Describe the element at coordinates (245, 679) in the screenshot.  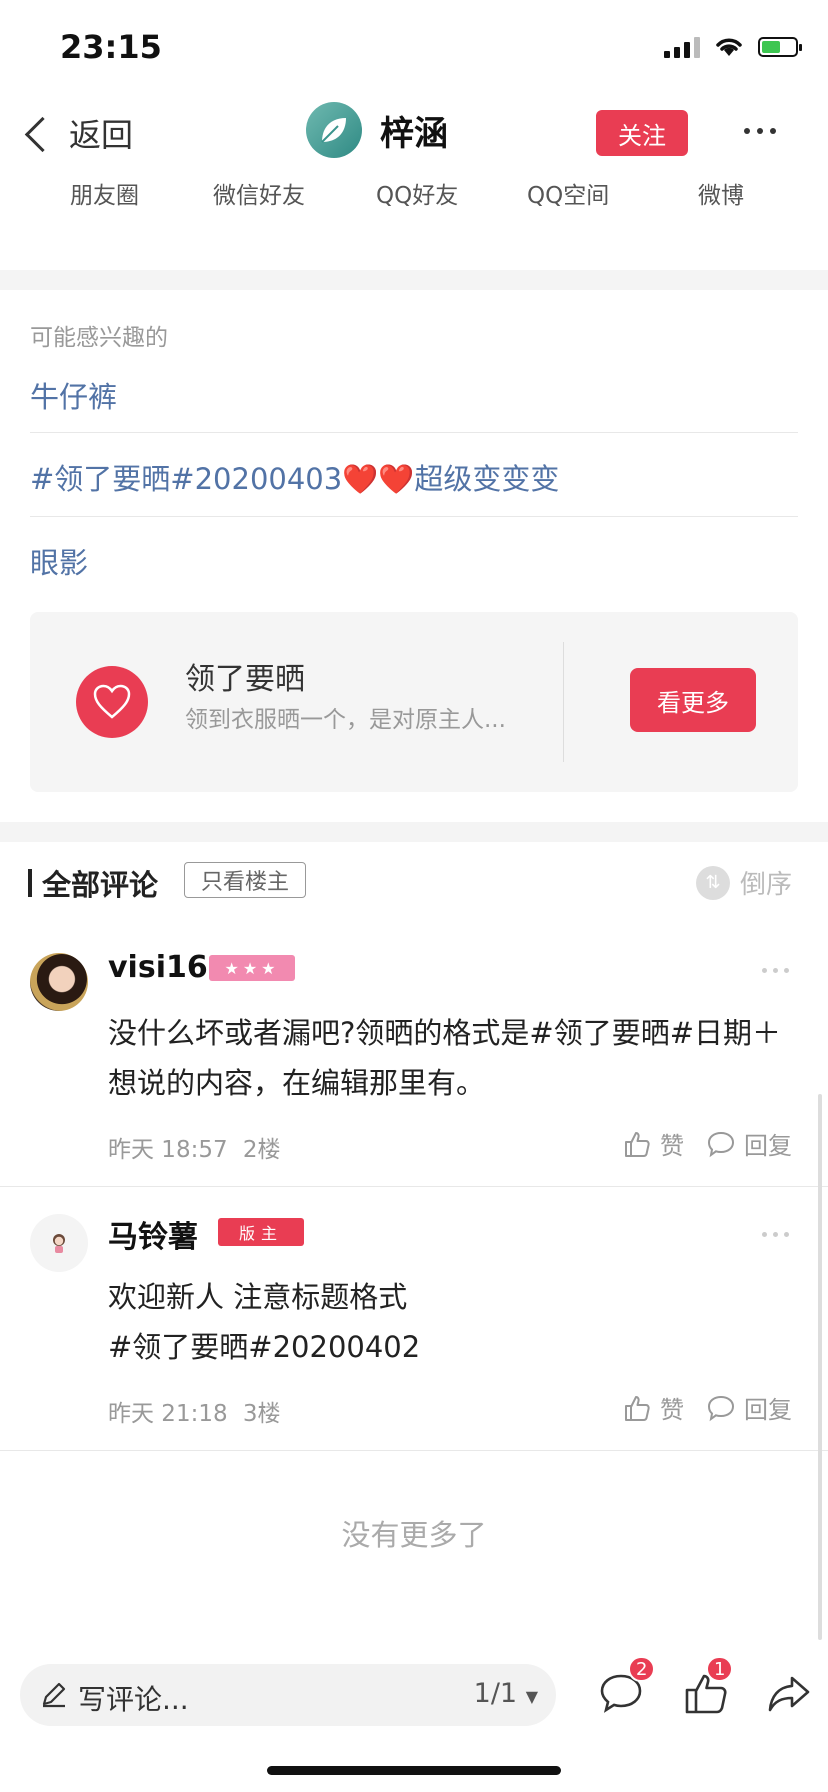
I see `forum-title: 领了要晒` at that location.